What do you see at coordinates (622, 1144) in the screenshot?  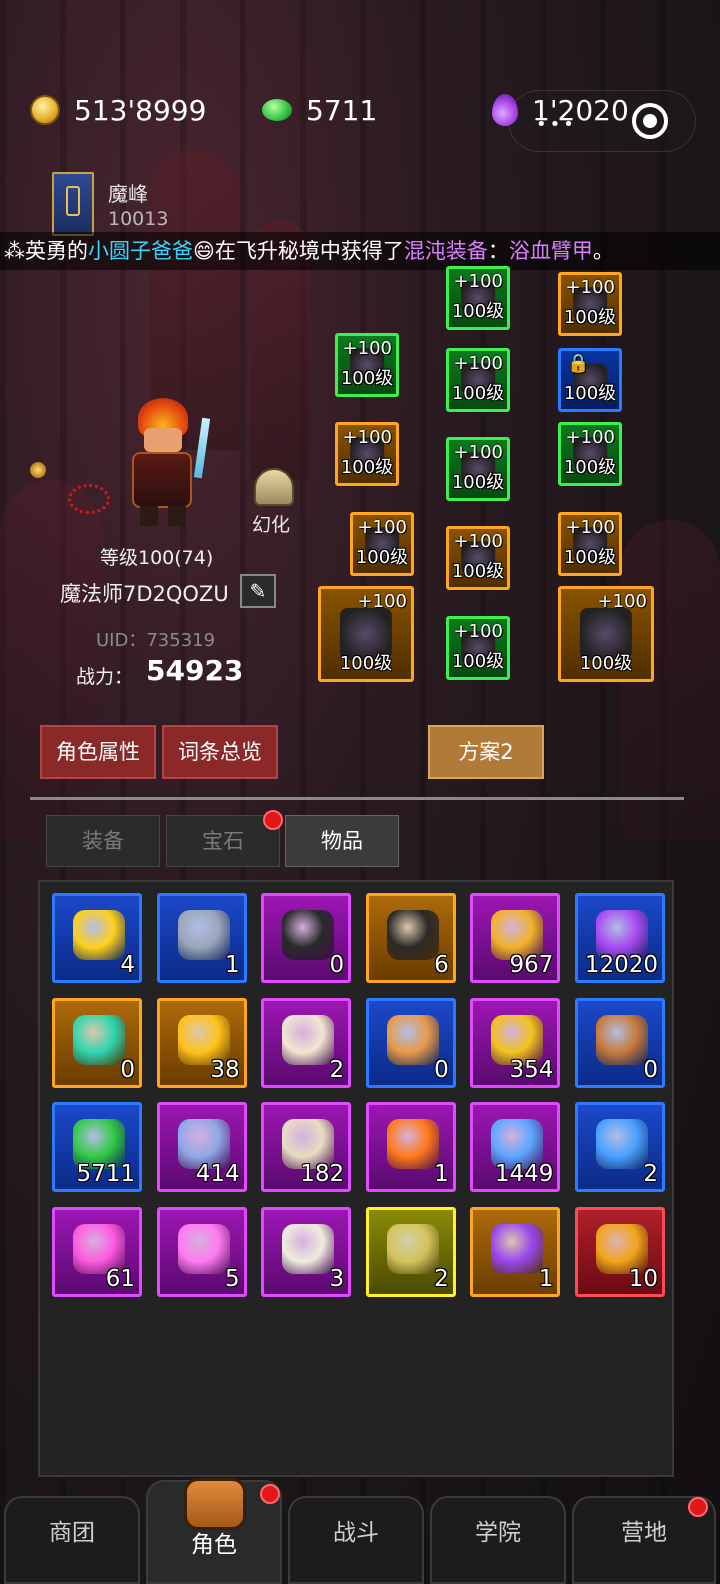 I see `blue-key-icon` at bounding box center [622, 1144].